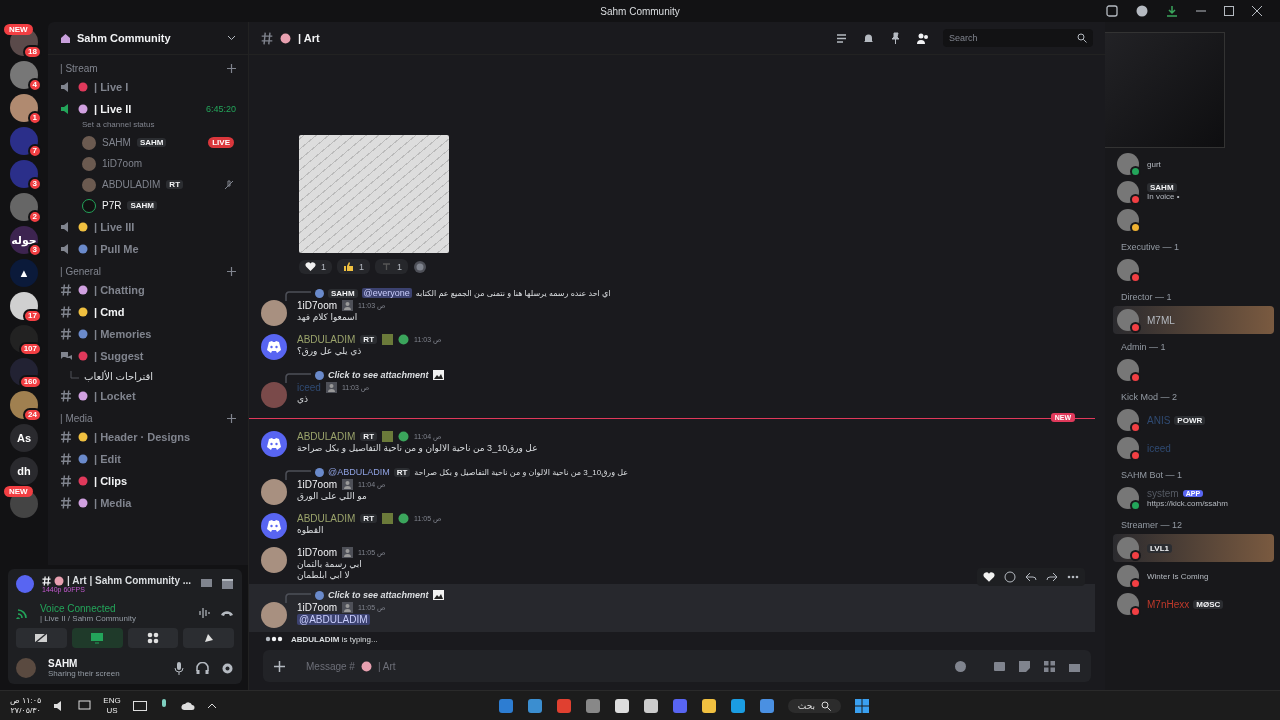  What do you see at coordinates (80, 271) in the screenshot?
I see `category-label: | General` at bounding box center [80, 271].